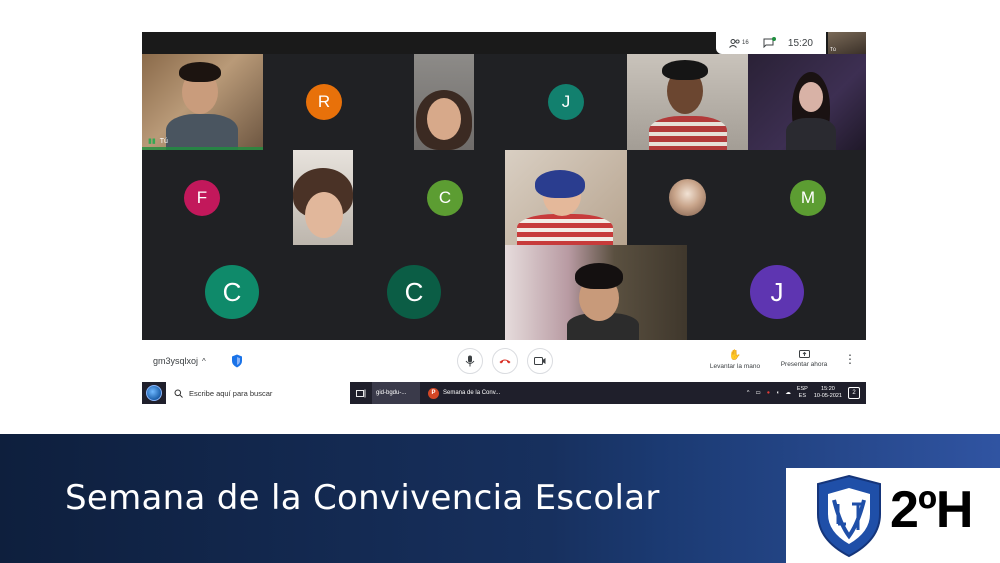 Image resolution: width=1000 pixels, height=563 pixels. What do you see at coordinates (804, 354) in the screenshot?
I see `present-screen-icon` at bounding box center [804, 354].